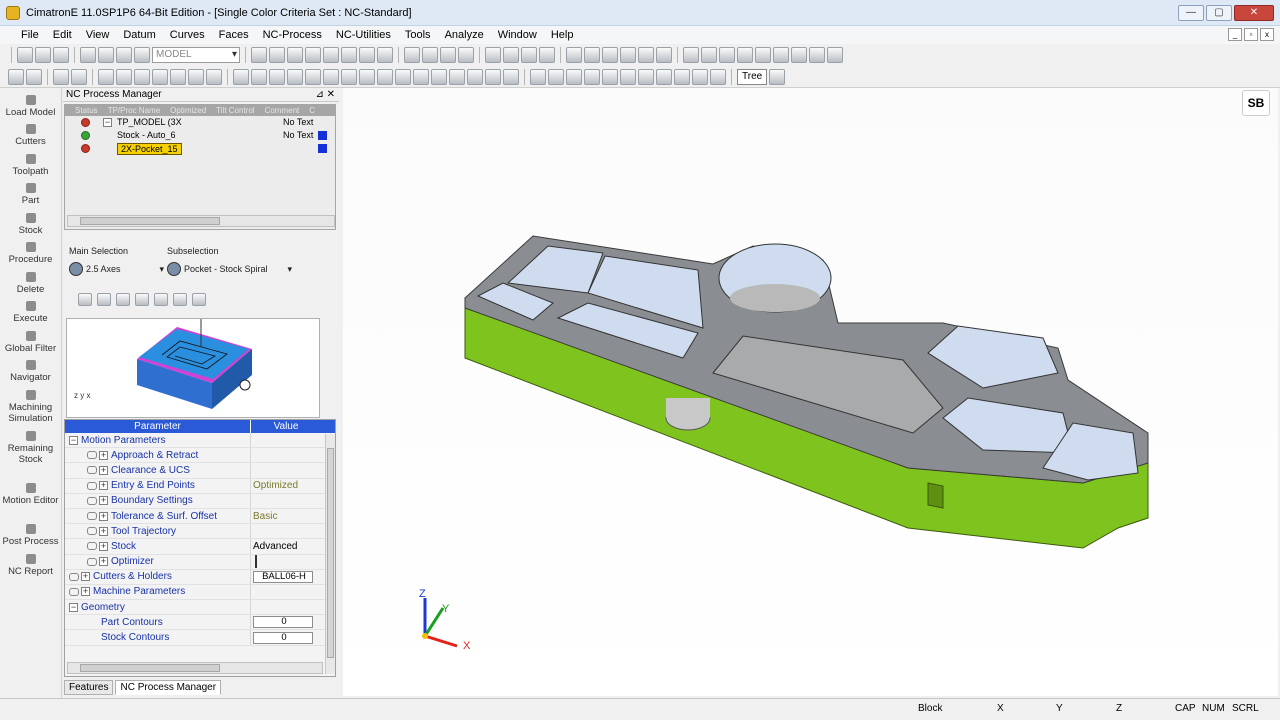 The height and width of the screenshot is (720, 1280). I want to click on process-row-selected: 2X-Pocket_15, so click(200, 148).